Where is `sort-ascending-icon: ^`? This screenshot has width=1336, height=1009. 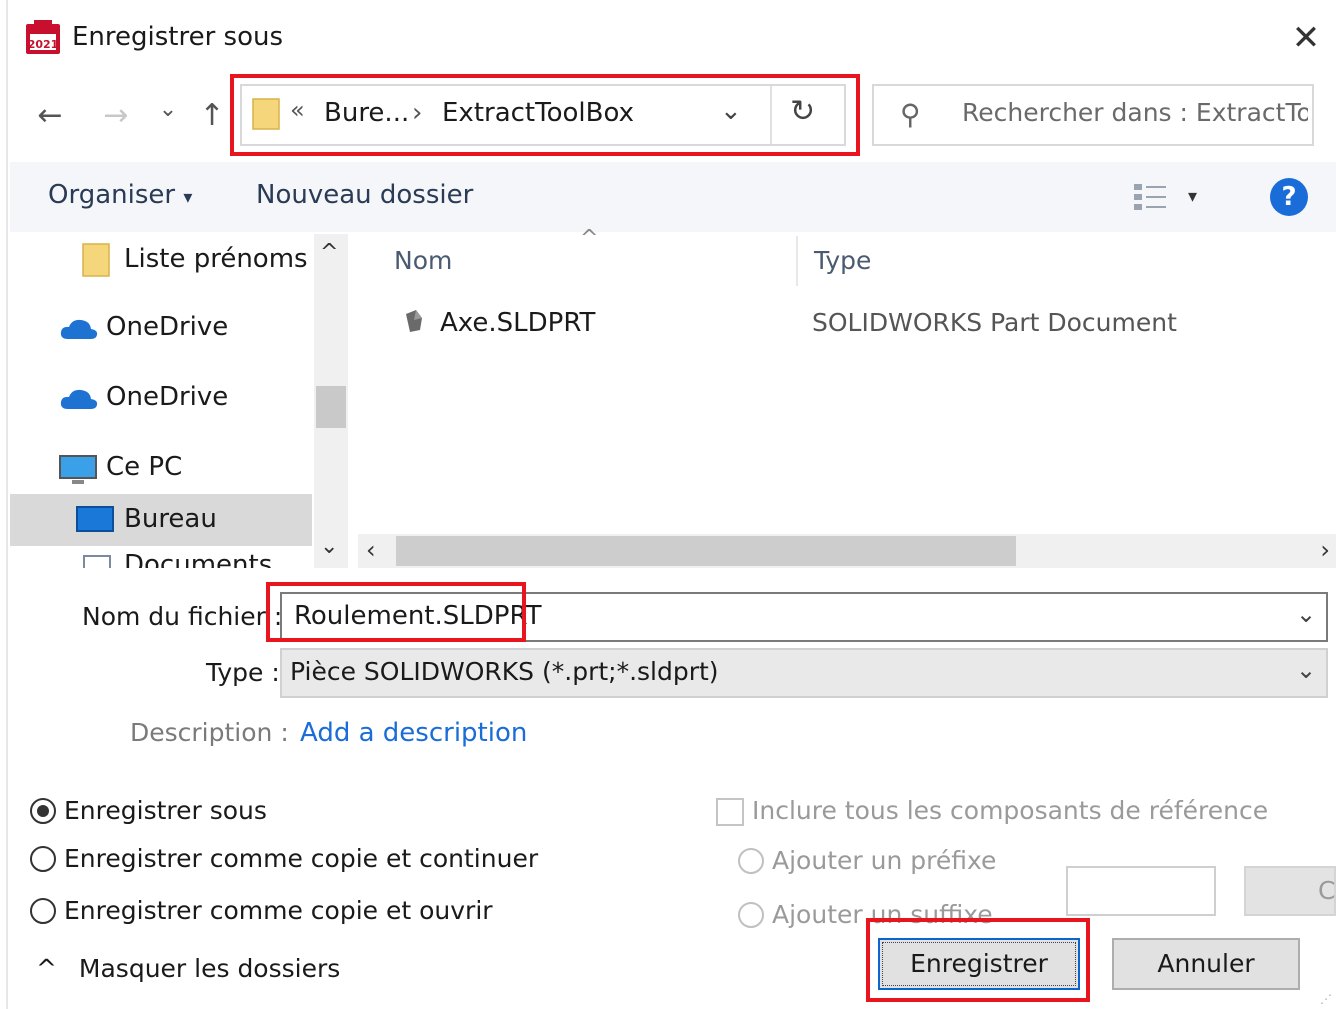
sort-ascending-icon: ^ is located at coordinates (589, 238).